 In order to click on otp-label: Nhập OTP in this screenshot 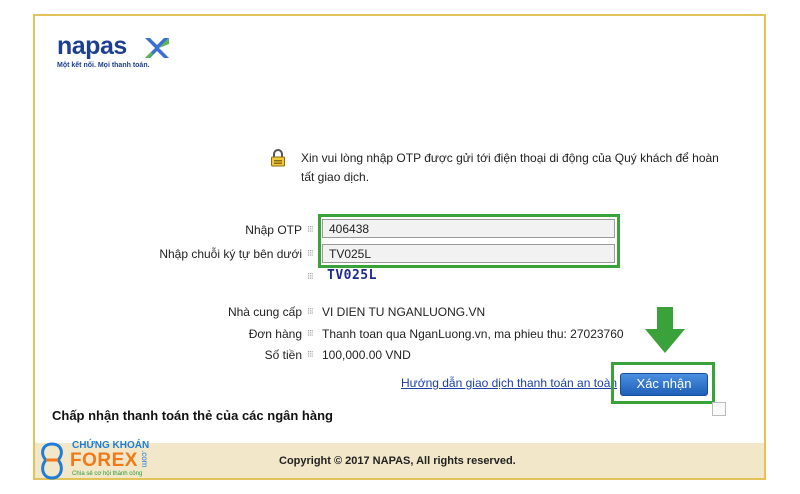, I will do `click(273, 230)`.